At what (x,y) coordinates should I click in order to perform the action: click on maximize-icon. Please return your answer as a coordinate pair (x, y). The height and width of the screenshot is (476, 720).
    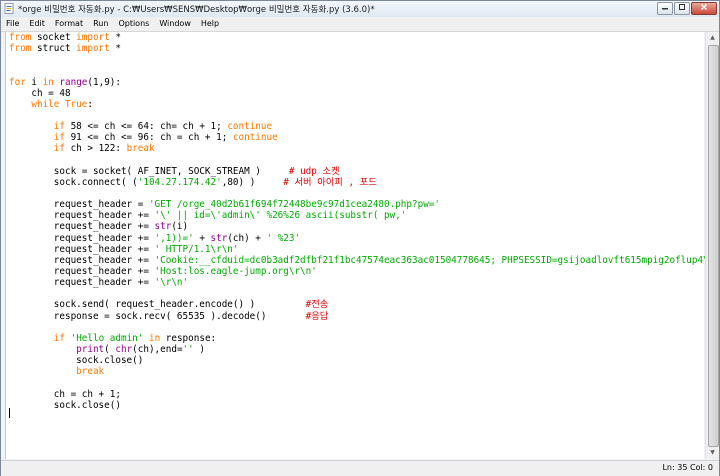
    Looking at the image, I should click on (682, 7).